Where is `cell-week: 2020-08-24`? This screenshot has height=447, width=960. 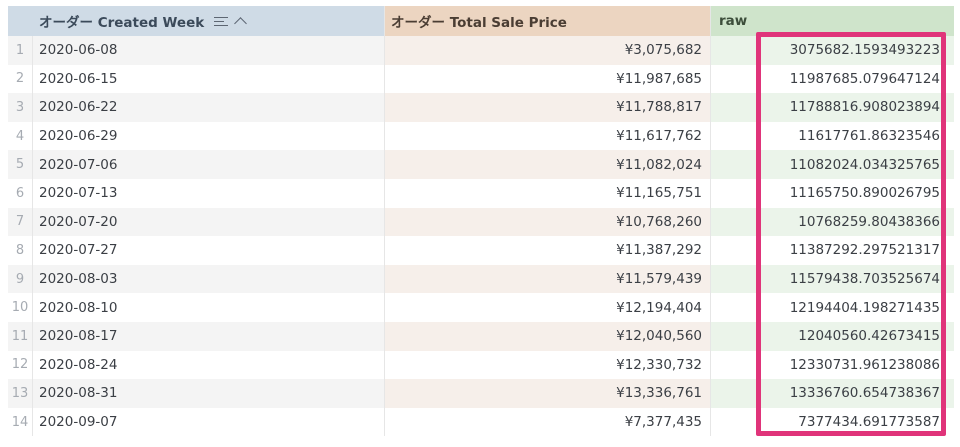 cell-week: 2020-08-24 is located at coordinates (78, 364).